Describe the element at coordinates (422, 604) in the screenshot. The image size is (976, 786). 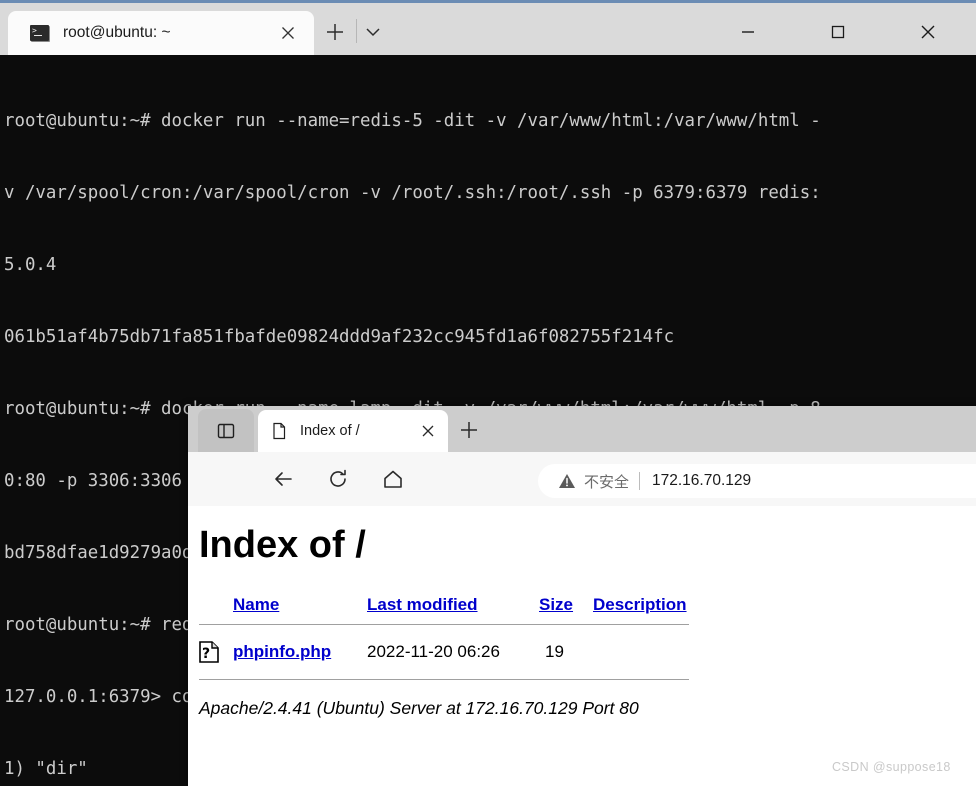
I see `sort-by-modified-link: Last modified` at that location.